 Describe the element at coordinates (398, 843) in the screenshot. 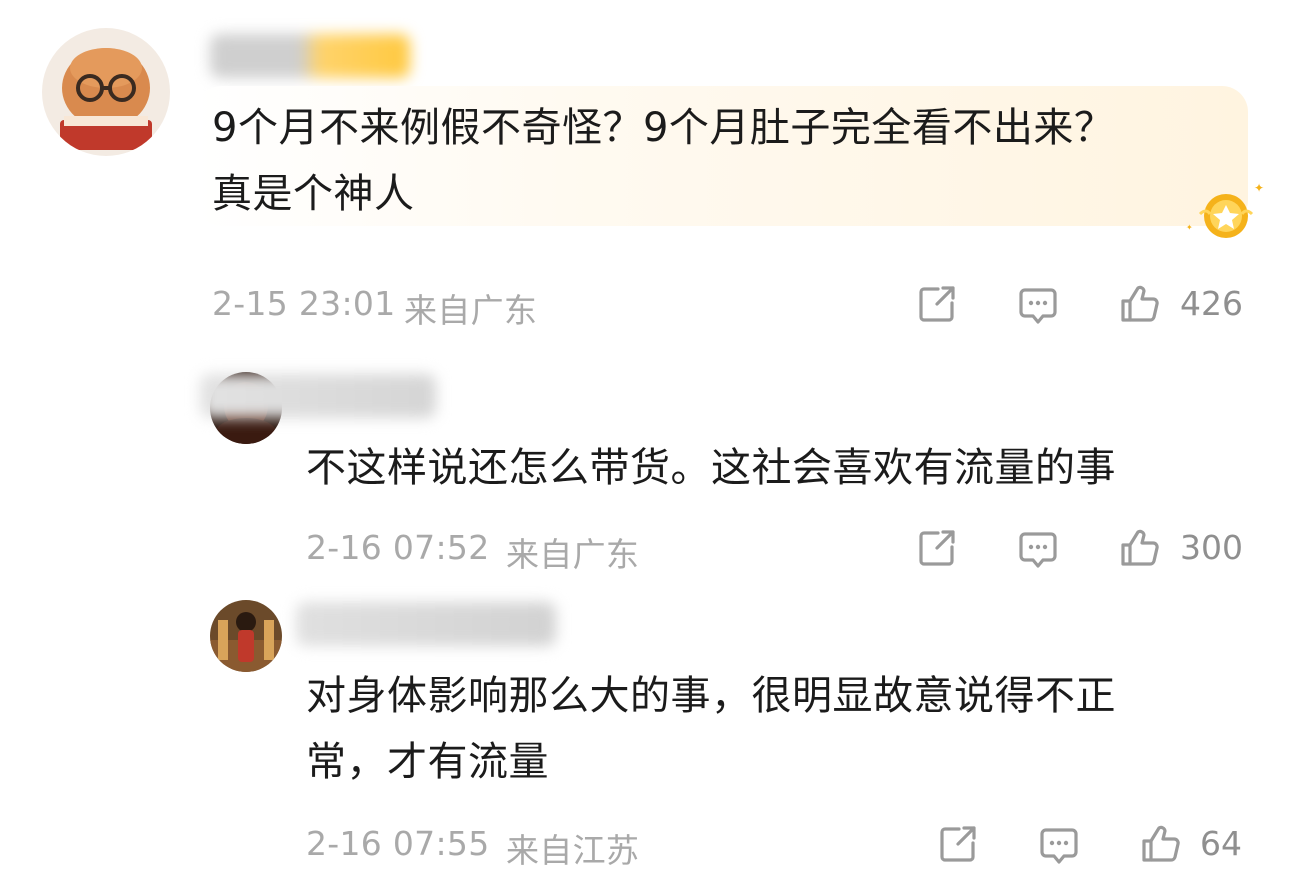

I see `comment-timestamp: 2-16 07:55` at that location.